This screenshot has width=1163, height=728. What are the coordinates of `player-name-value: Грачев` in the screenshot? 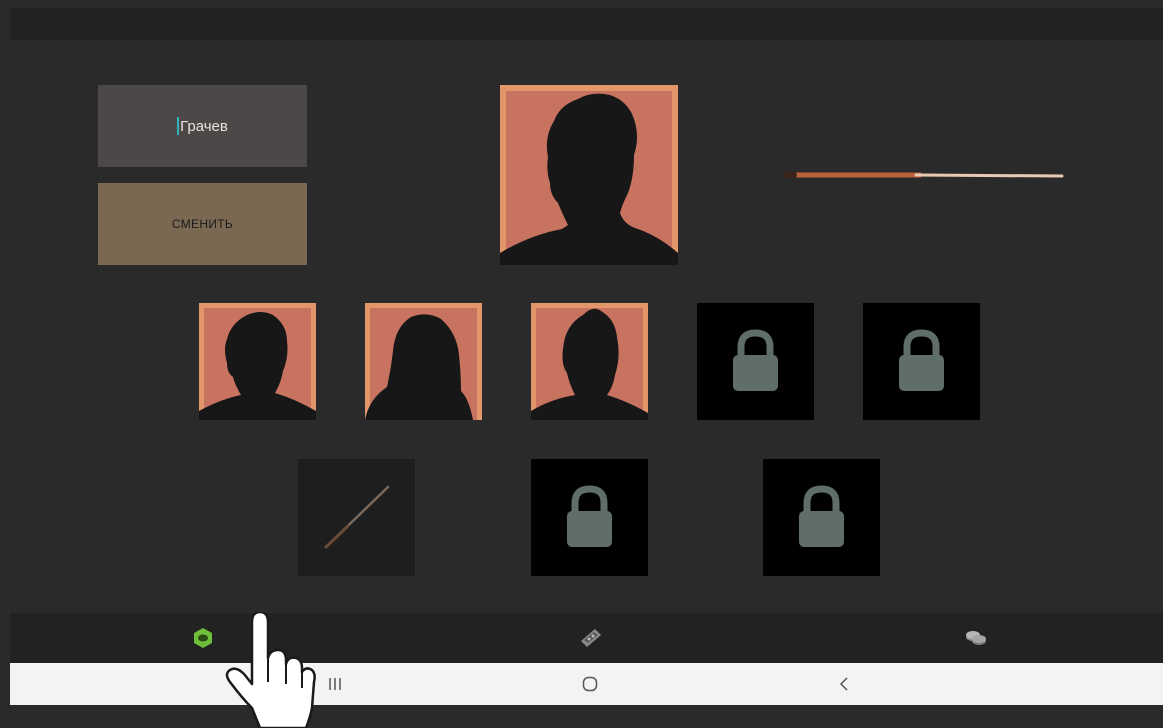 It's located at (204, 126).